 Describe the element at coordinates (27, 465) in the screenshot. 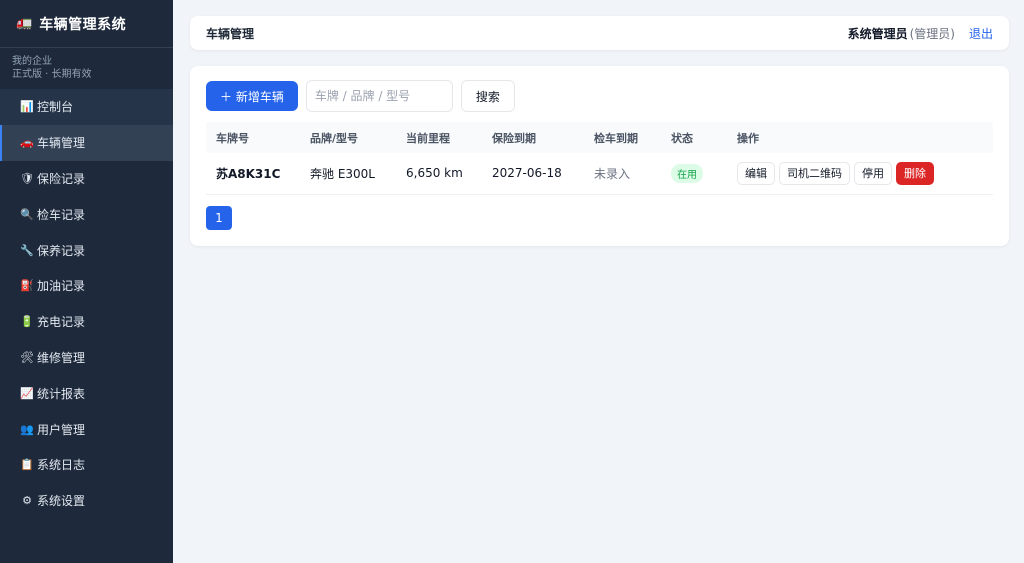

I see `clipboard-icon: 📋` at that location.